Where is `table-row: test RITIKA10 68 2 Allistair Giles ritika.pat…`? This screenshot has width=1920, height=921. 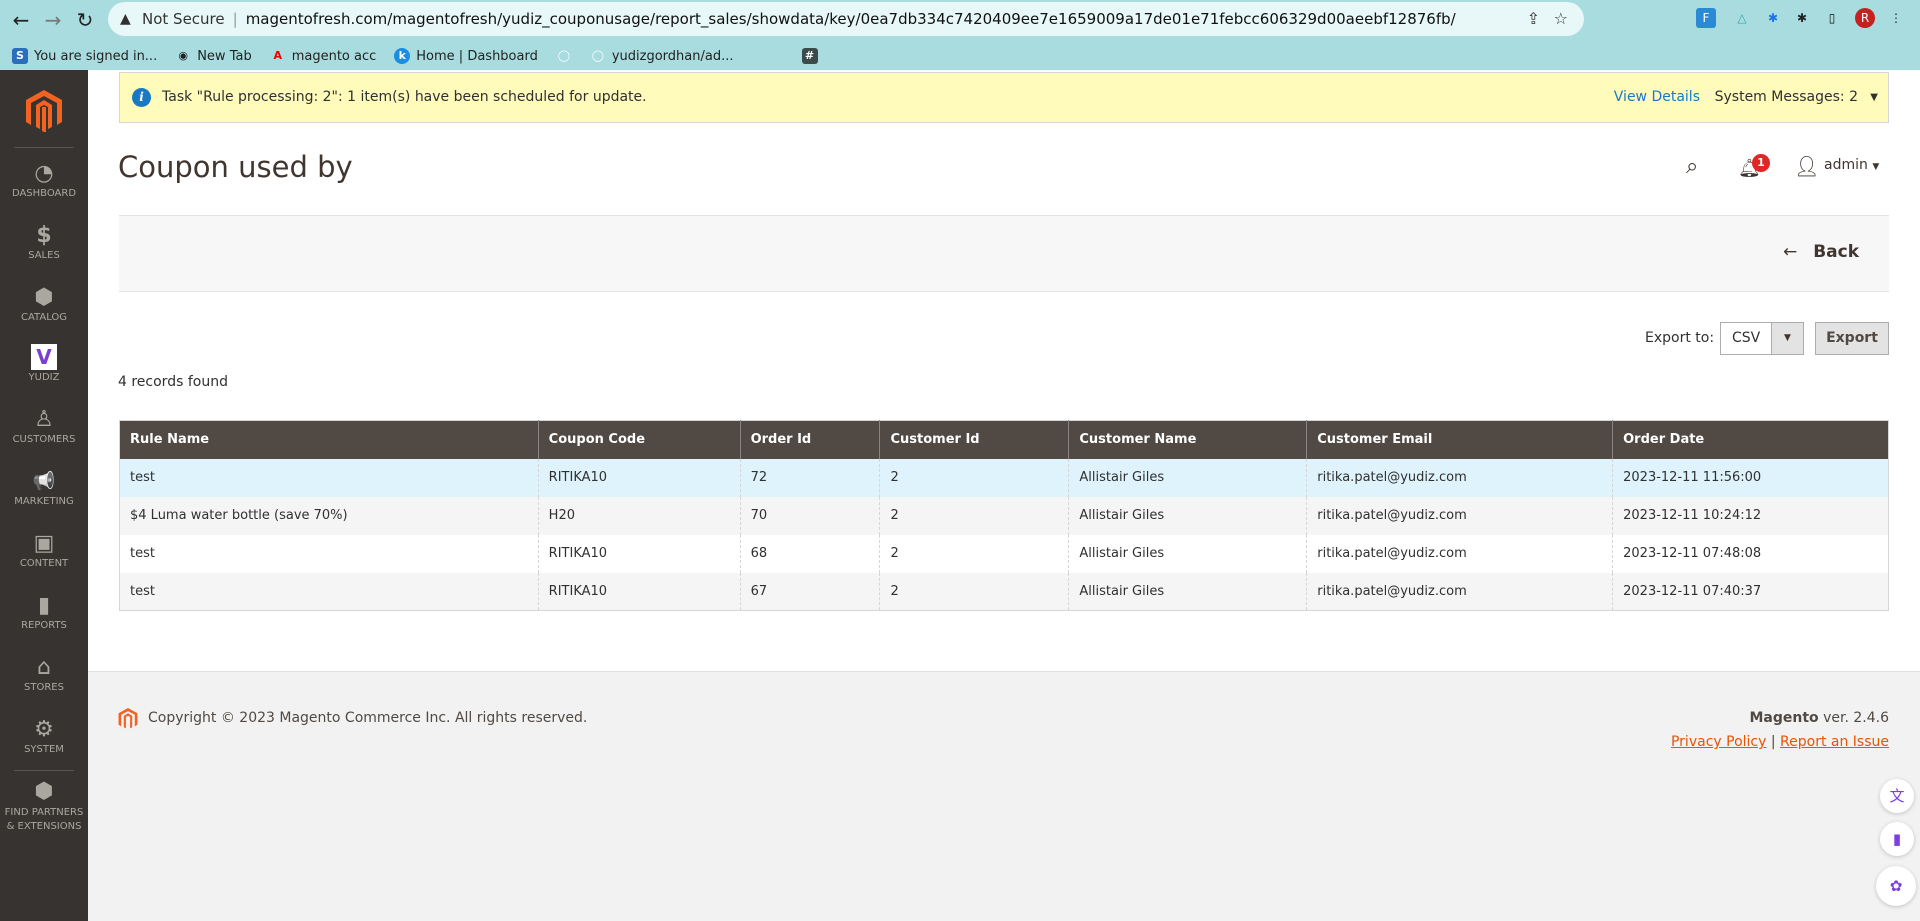 table-row: test RITIKA10 68 2 Allistair Giles ritika.pat… is located at coordinates (1004, 553).